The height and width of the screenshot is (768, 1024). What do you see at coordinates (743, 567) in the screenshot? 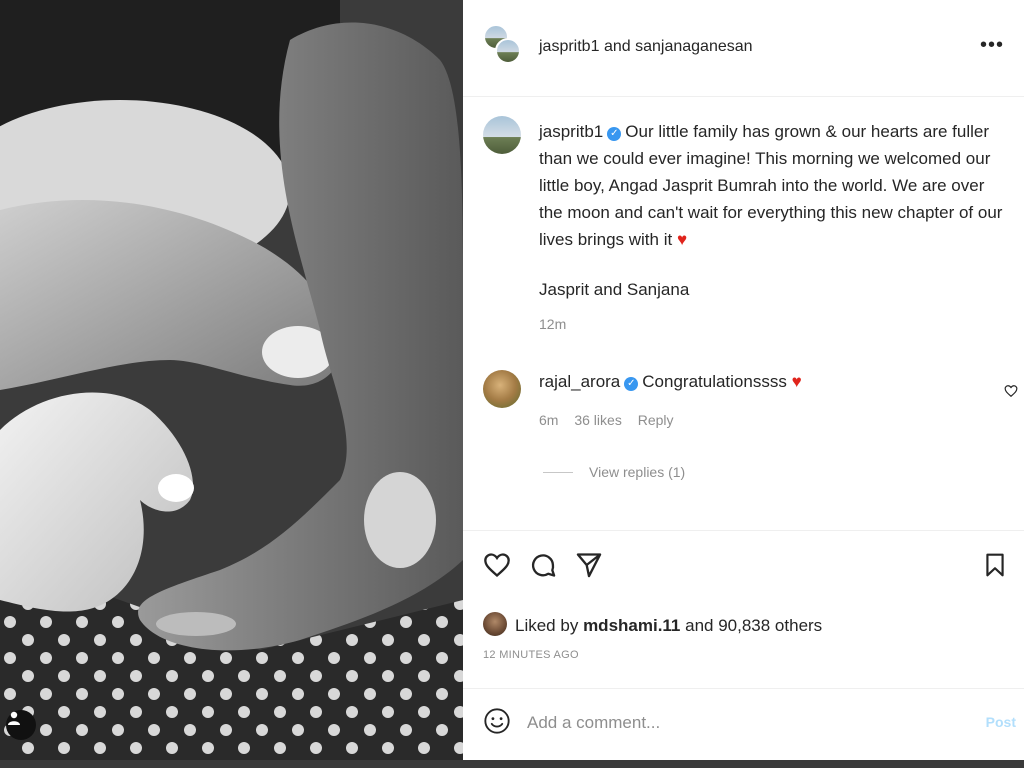
I see `post-actions-bar` at bounding box center [743, 567].